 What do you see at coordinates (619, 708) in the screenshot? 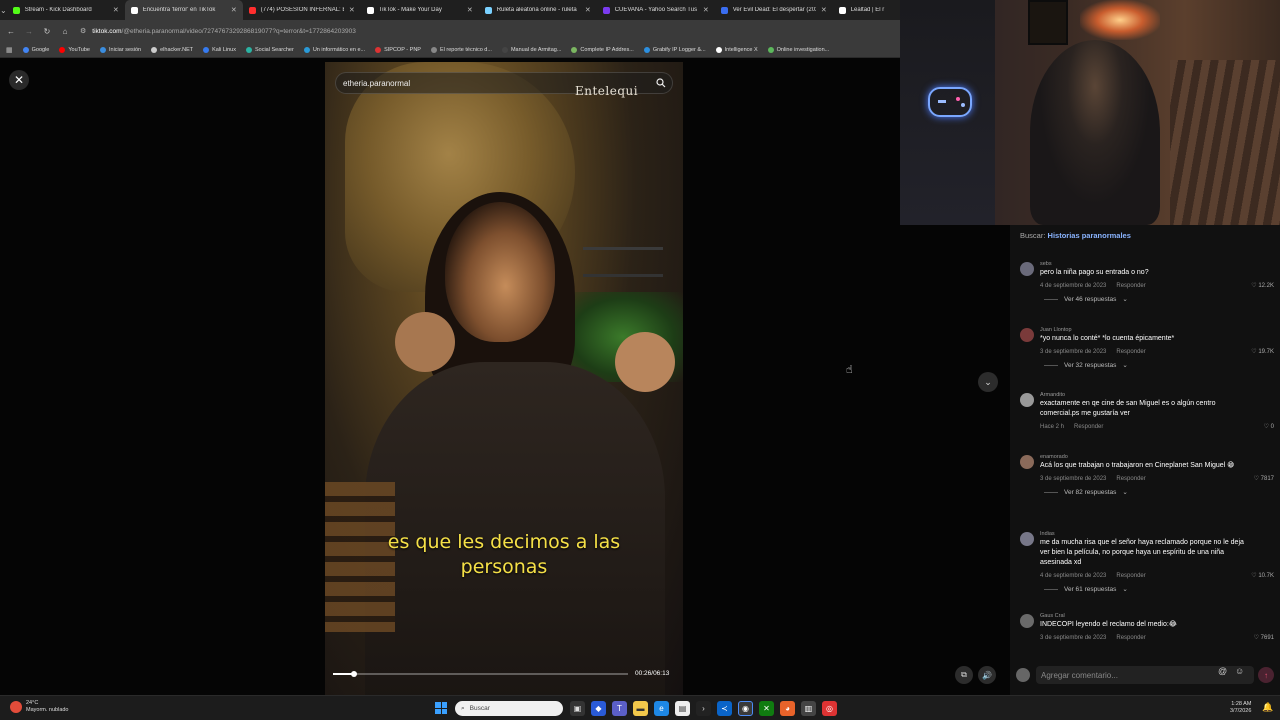
I see `teams-icon: T` at bounding box center [619, 708].